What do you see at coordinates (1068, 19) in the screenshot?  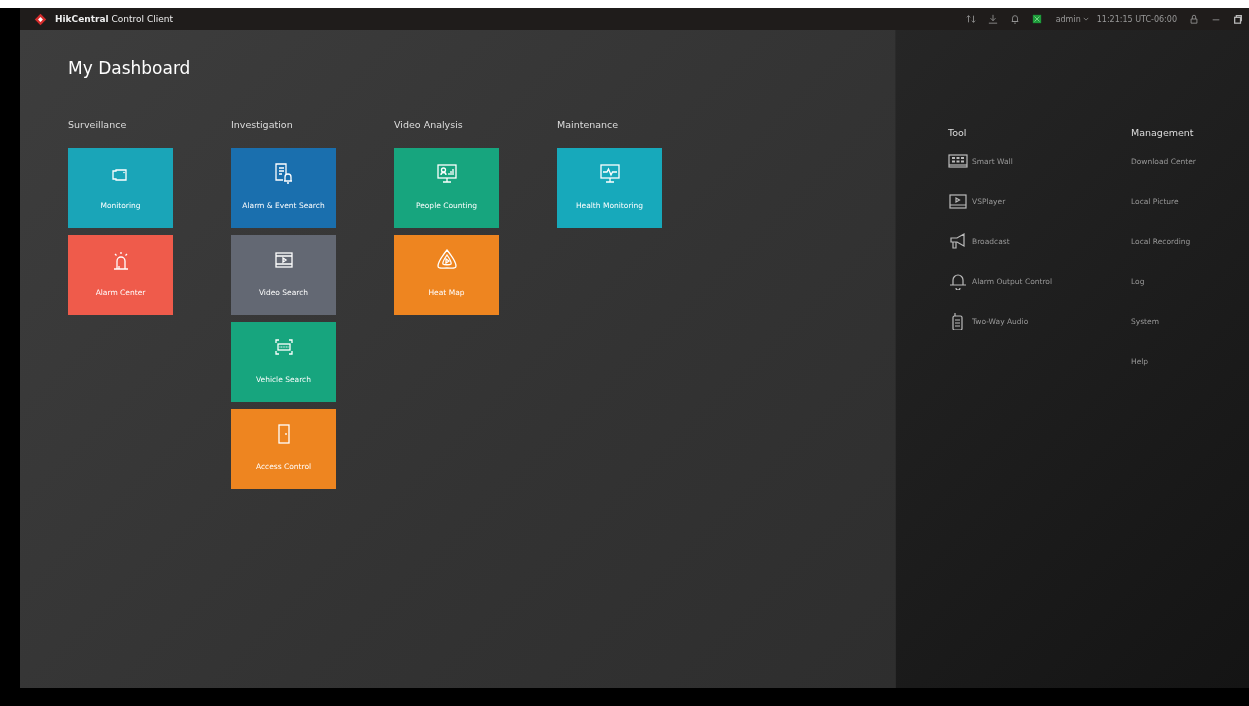 I see `user-menu: admin` at bounding box center [1068, 19].